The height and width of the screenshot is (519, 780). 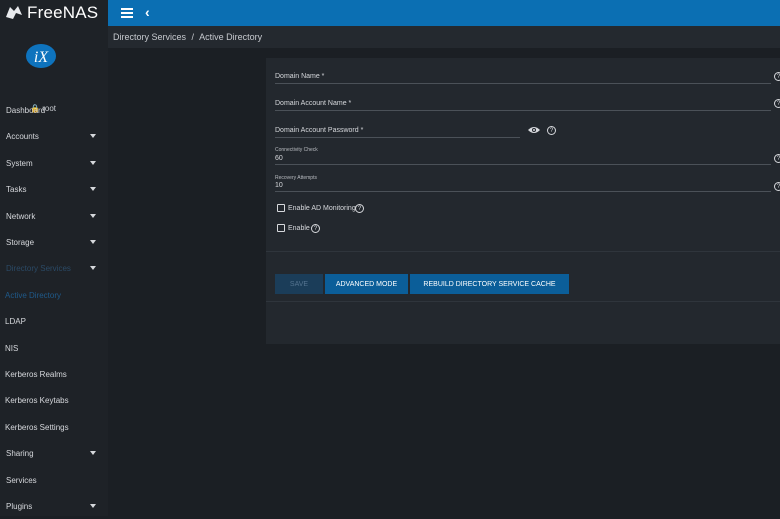 I want to click on advanced-mode-button: ADVANCED MODE, so click(x=366, y=284).